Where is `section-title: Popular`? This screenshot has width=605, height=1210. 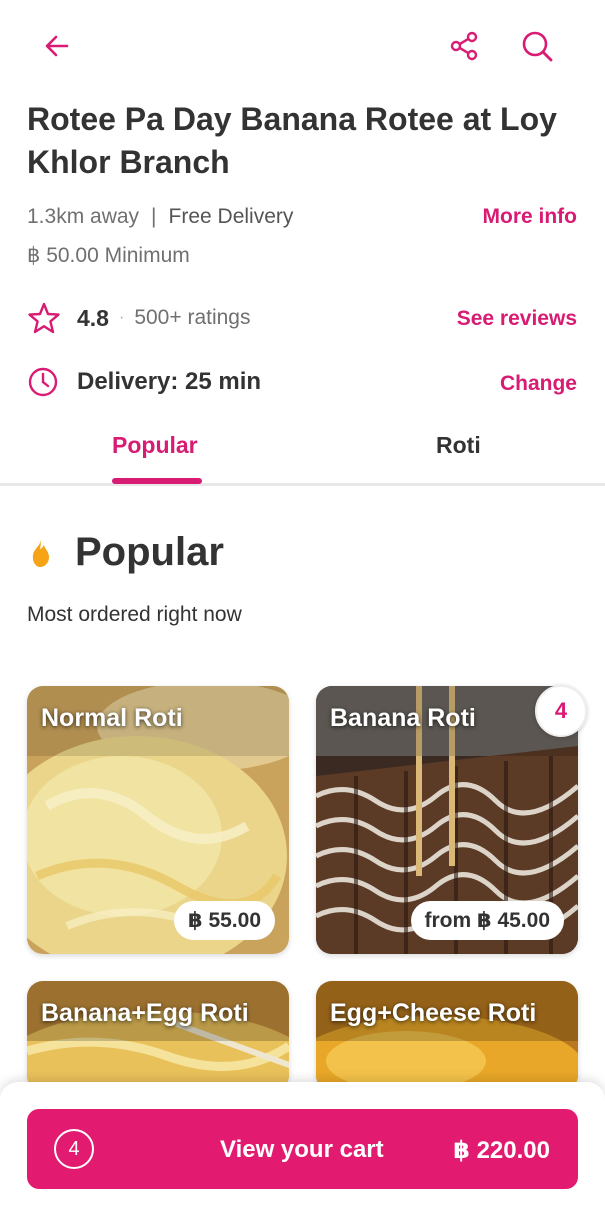 section-title: Popular is located at coordinates (149, 552).